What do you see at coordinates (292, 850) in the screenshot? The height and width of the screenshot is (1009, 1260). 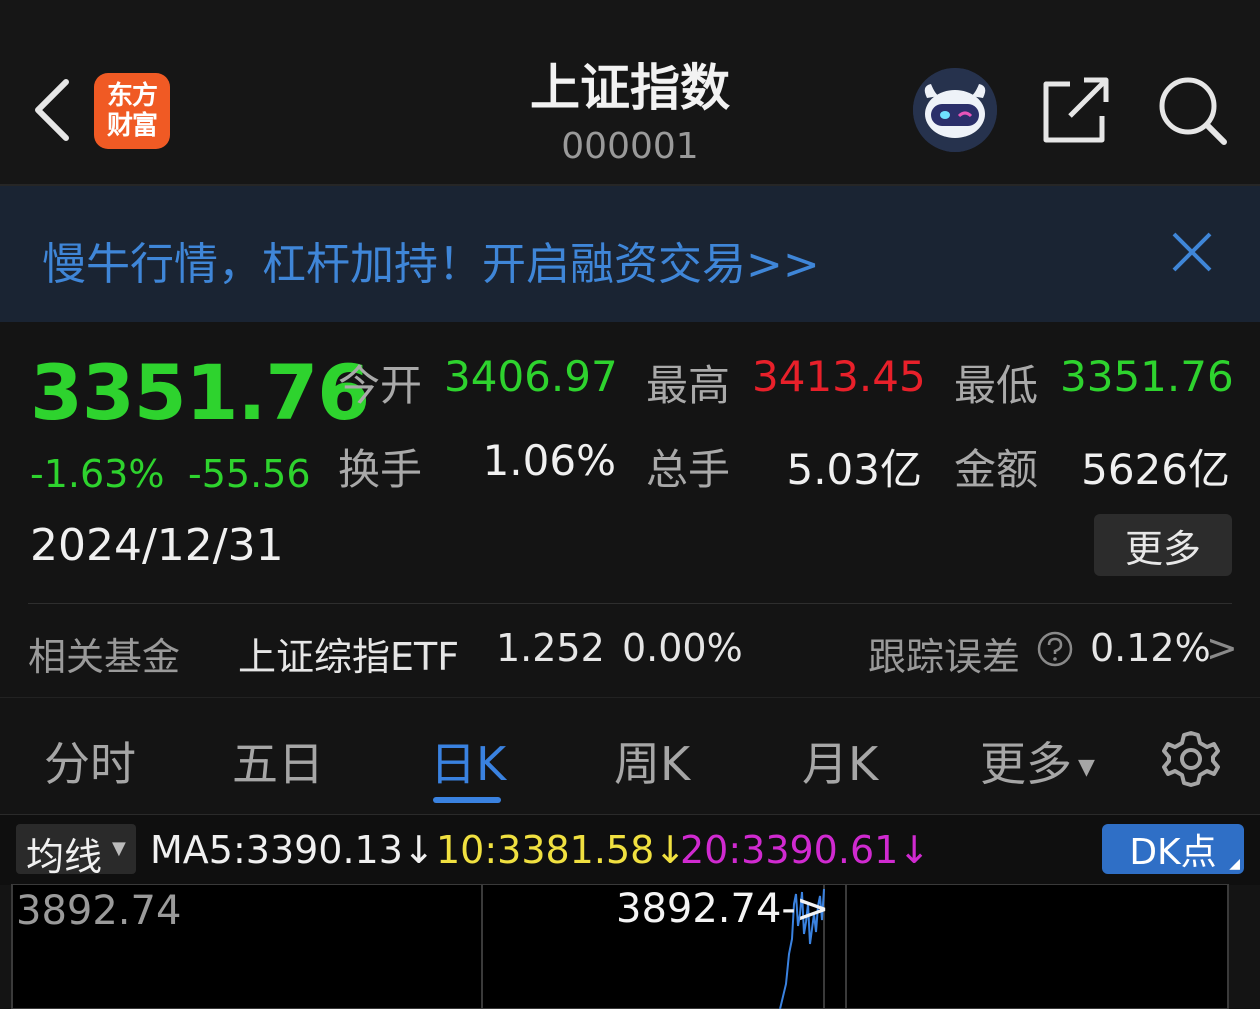 I see `ma5-value: MA5:3390.13↓` at bounding box center [292, 850].